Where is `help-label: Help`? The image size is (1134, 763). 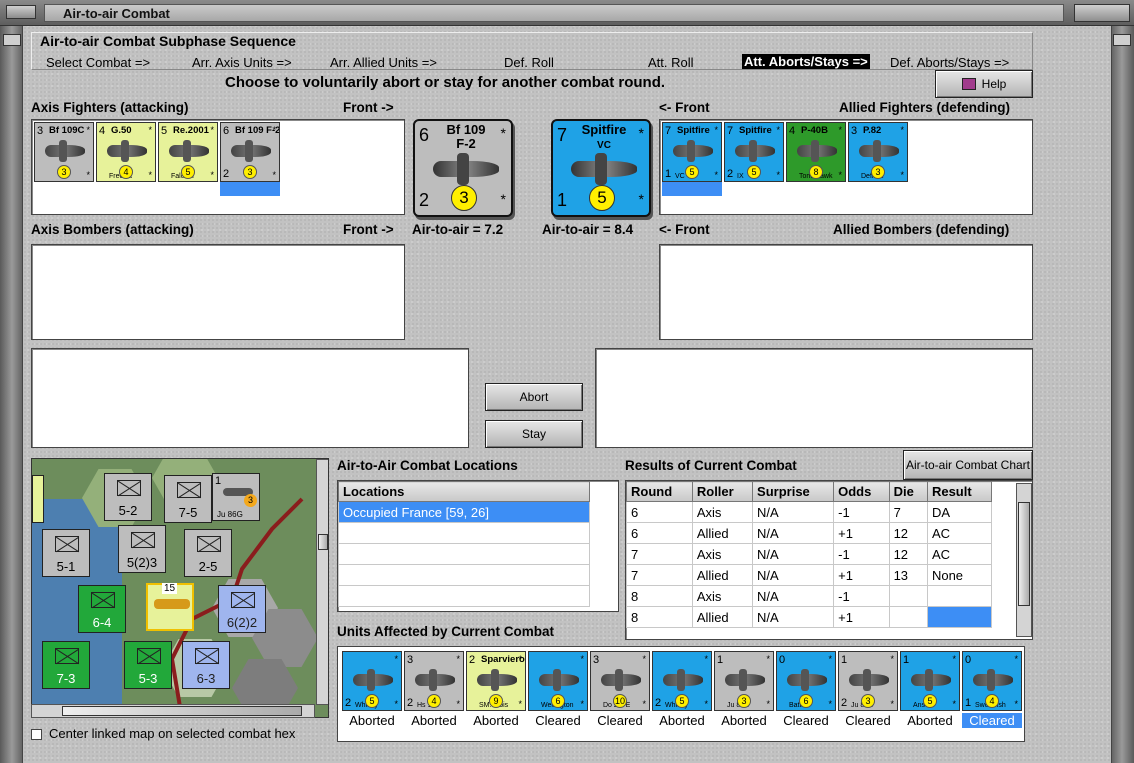
help-label: Help is located at coordinates (994, 84).